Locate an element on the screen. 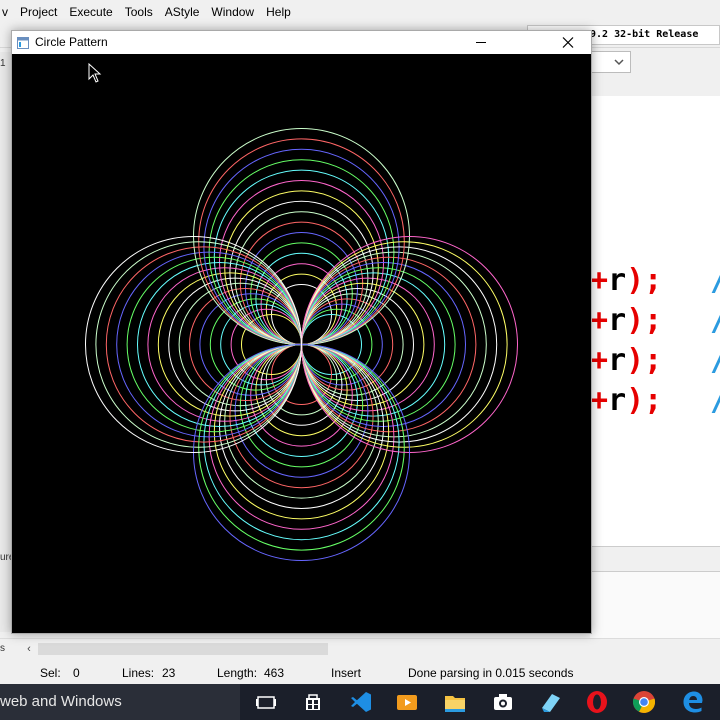 This screenshot has height=720, width=720. status-lines-value: 23 is located at coordinates (169, 673).